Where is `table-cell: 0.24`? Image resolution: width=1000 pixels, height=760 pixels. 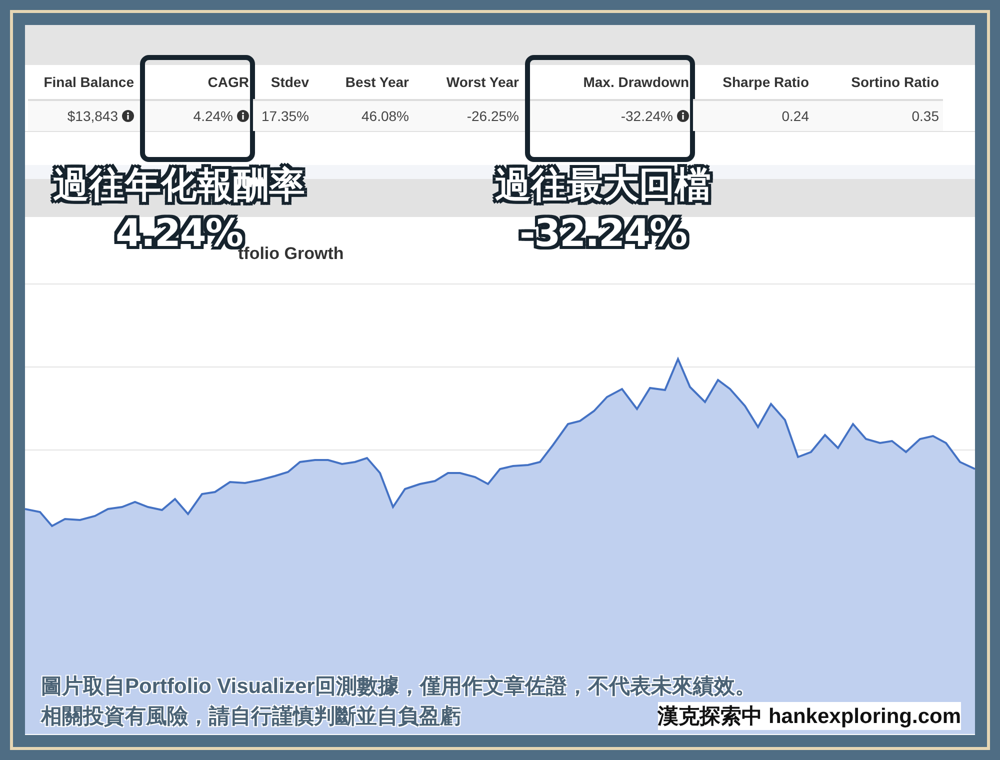
table-cell: 0.24 is located at coordinates (795, 116).